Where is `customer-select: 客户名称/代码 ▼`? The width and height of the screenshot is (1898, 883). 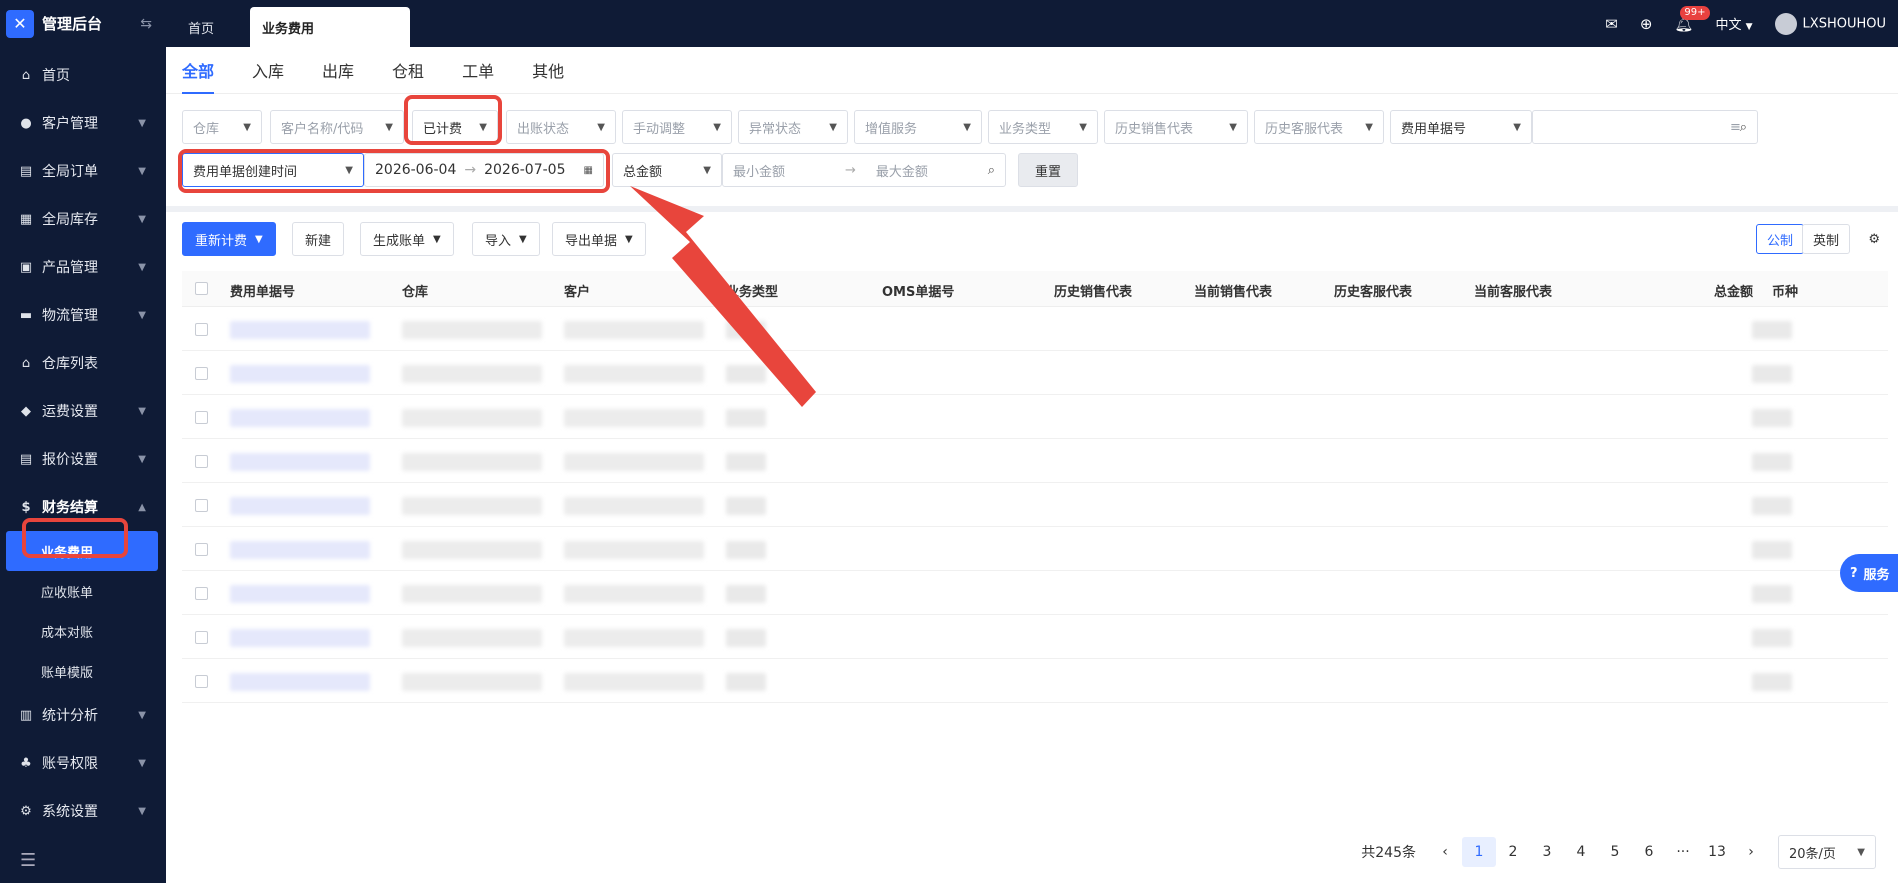 customer-select: 客户名称/代码 ▼ is located at coordinates (337, 127).